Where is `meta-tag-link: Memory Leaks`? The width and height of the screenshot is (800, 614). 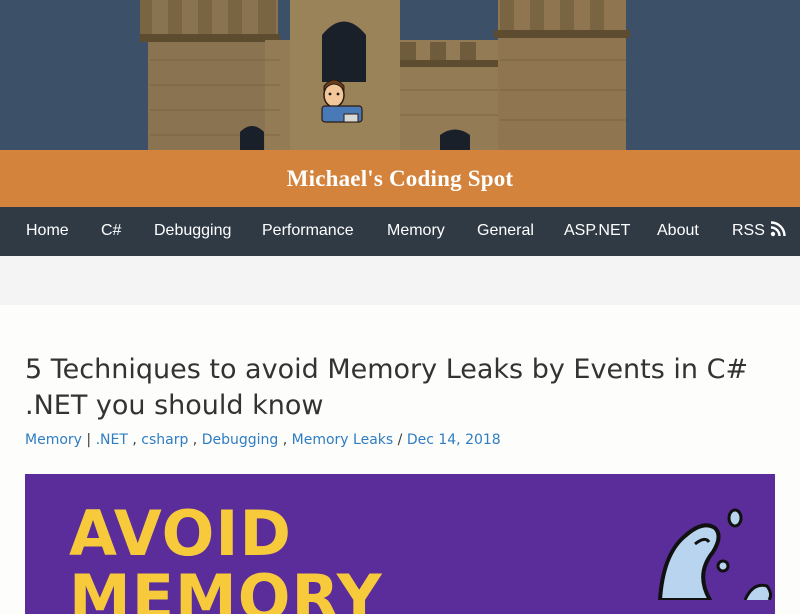
meta-tag-link: Memory Leaks is located at coordinates (343, 440).